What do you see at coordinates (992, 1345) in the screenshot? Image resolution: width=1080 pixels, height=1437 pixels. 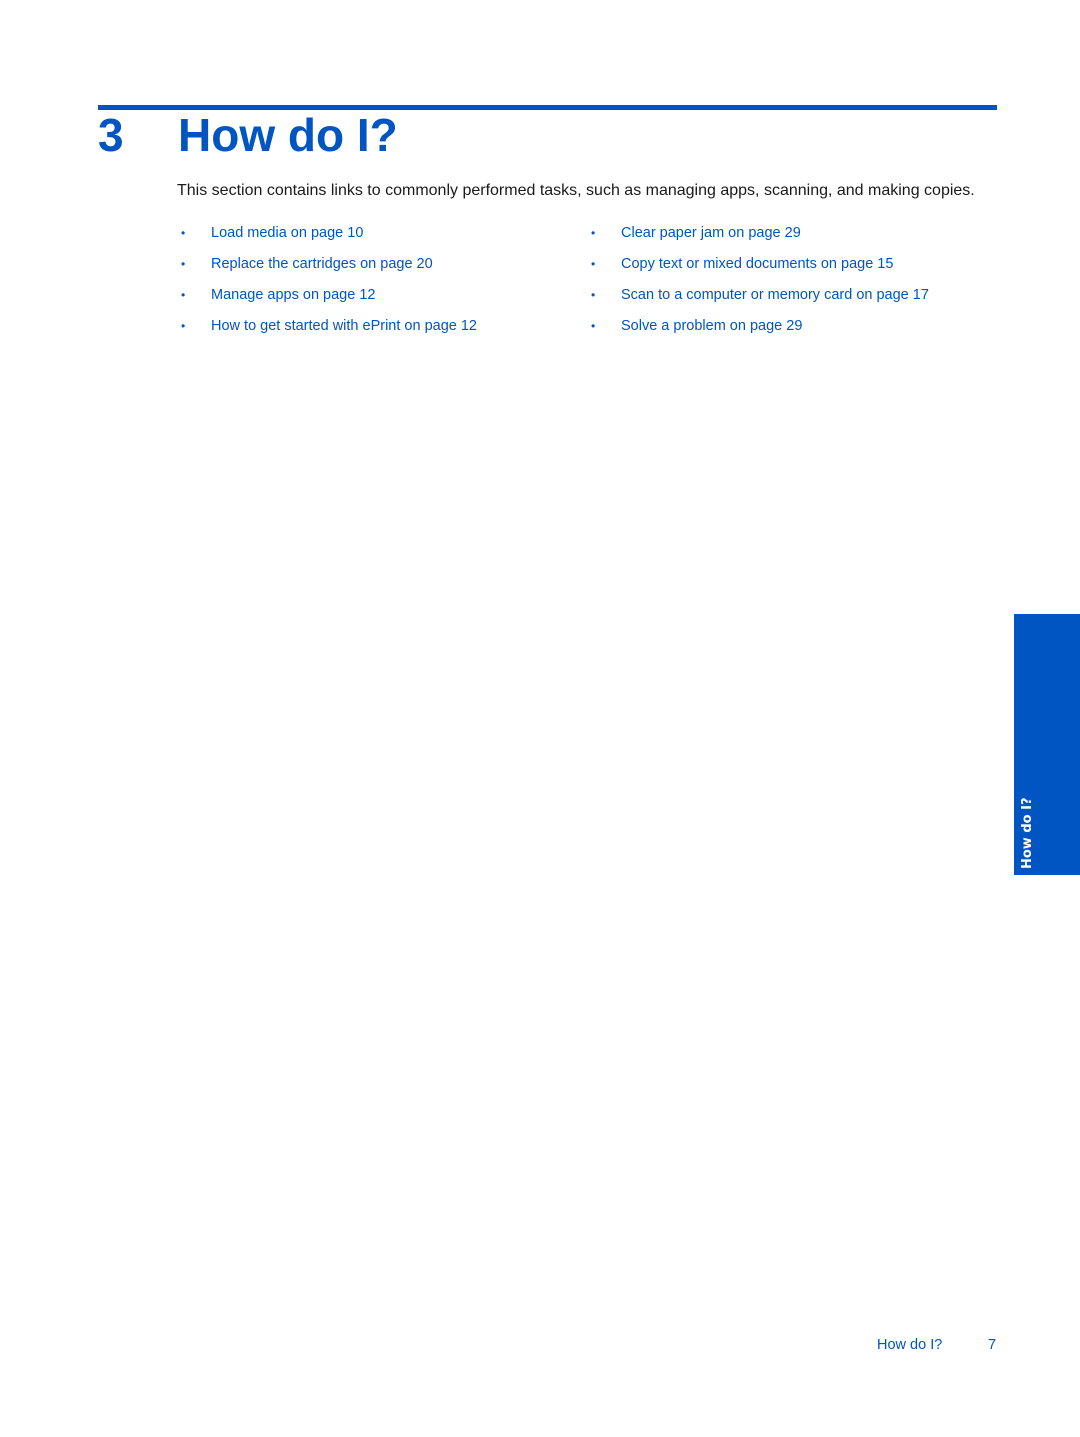 I see `footer-page-number: 7` at bounding box center [992, 1345].